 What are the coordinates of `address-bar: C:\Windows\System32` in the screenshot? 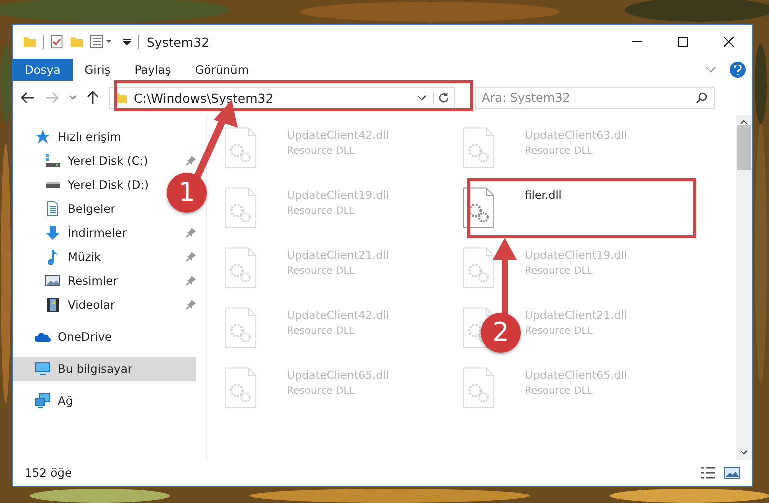 It's located at (282, 98).